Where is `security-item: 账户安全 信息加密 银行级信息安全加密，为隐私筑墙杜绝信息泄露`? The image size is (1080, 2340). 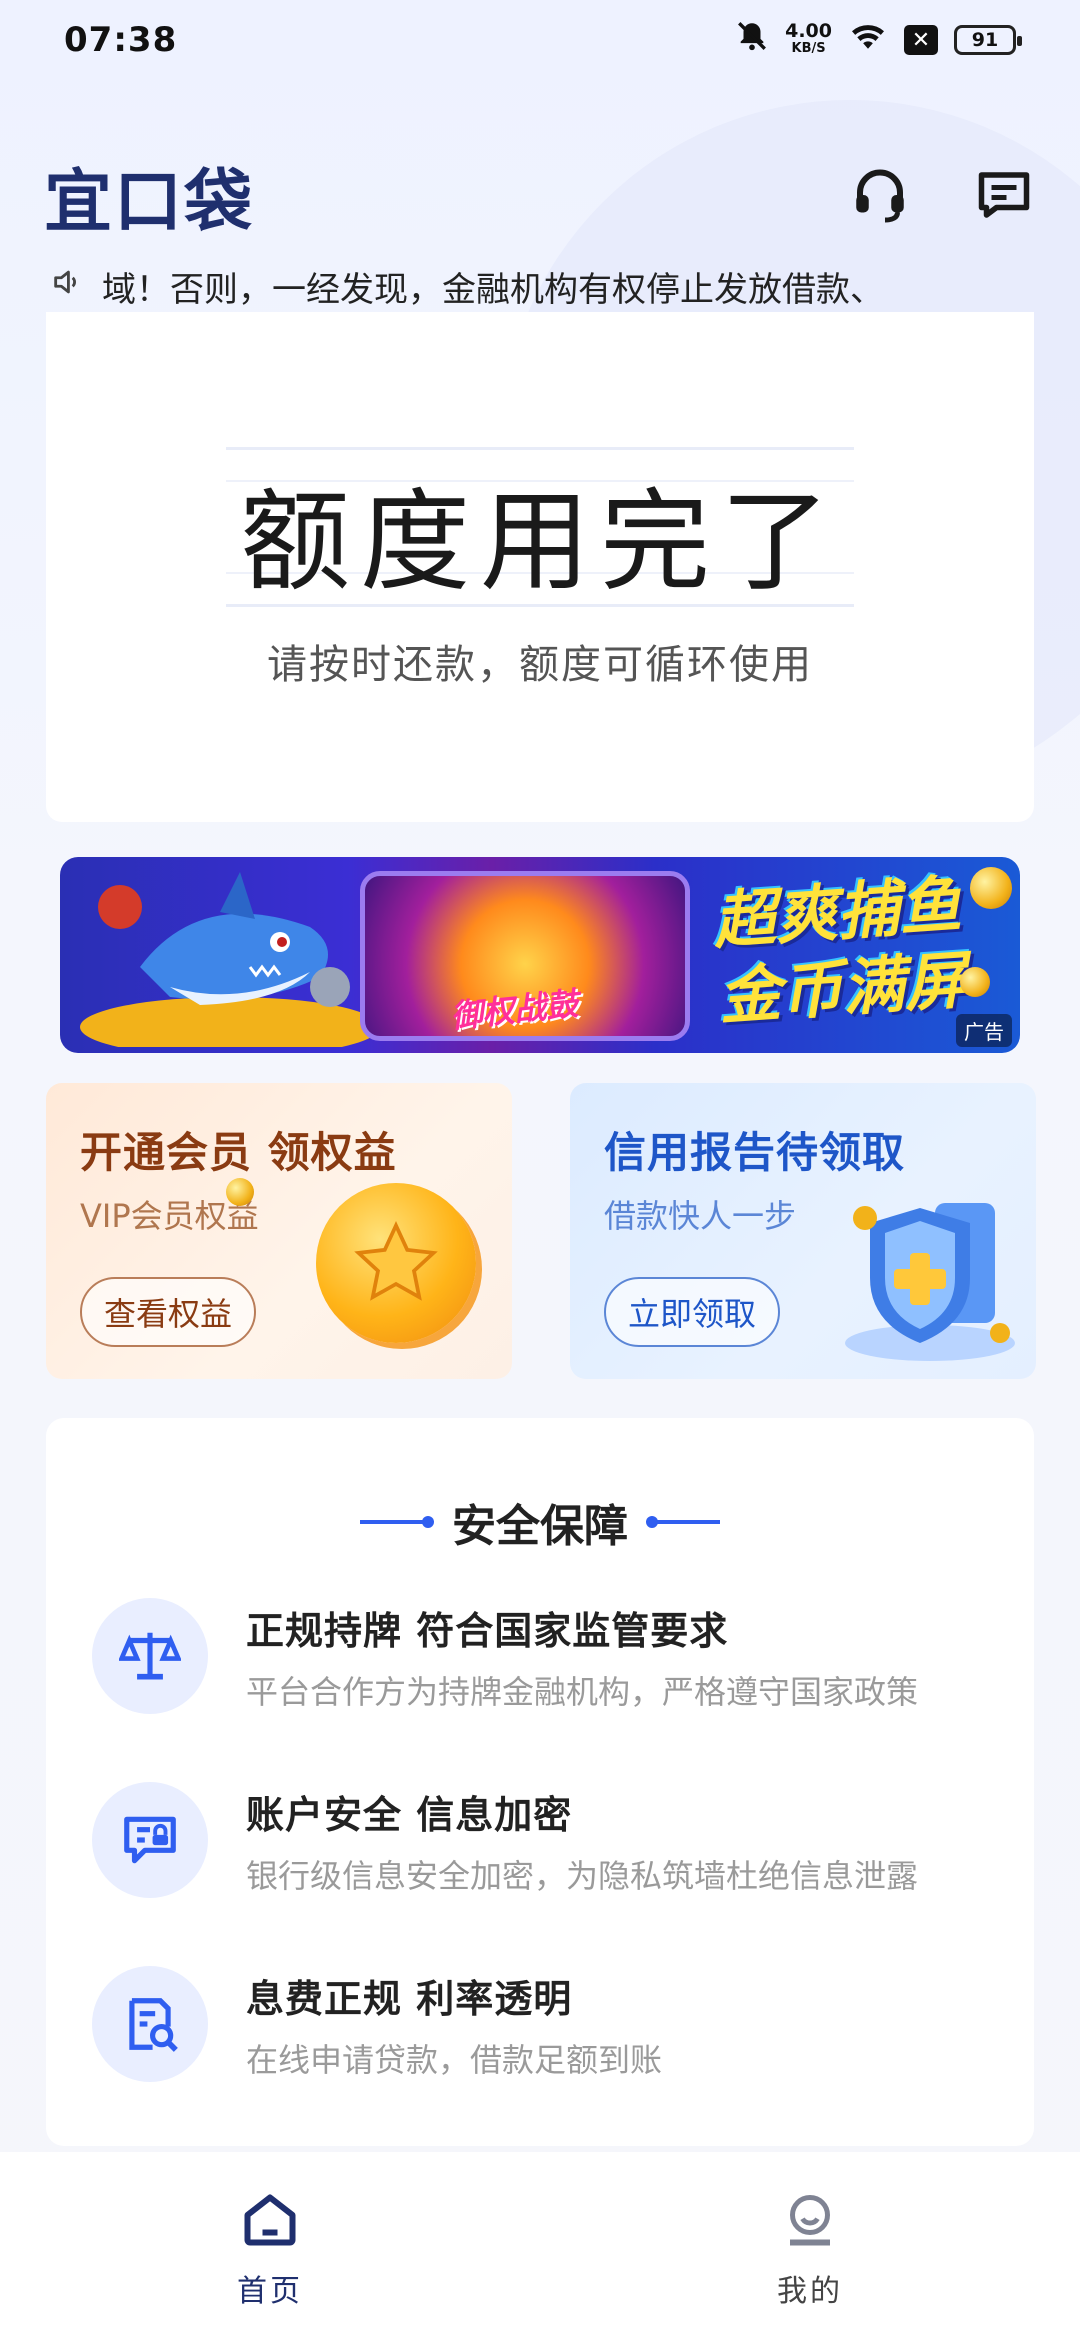 security-item: 账户安全 信息加密 银行级信息安全加密，为隐私筑墙杜绝信息泄露 is located at coordinates (542, 1840).